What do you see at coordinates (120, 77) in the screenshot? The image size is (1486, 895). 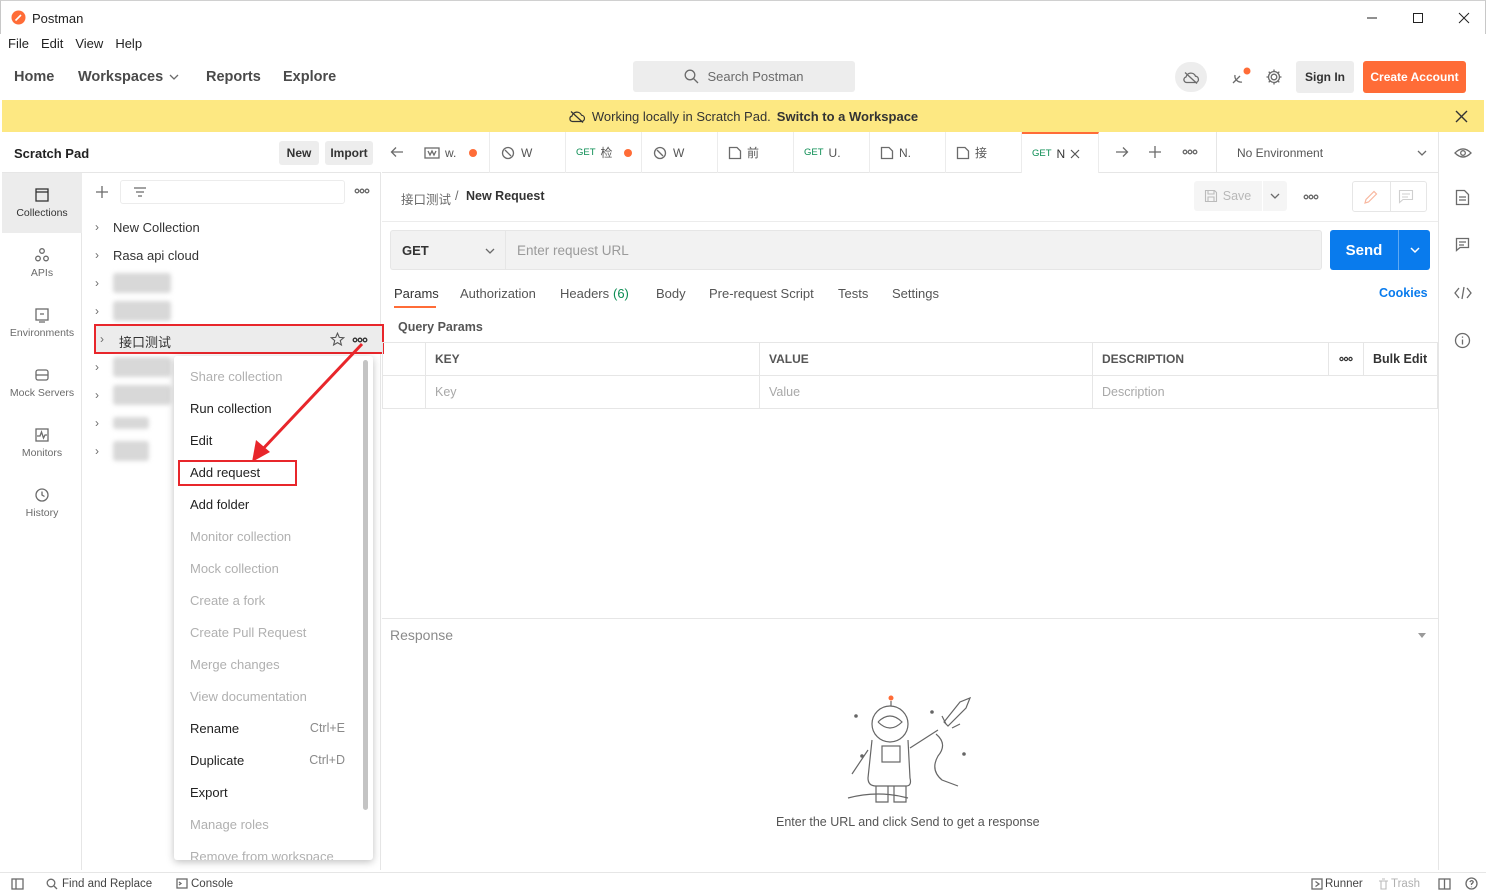 I see `nav-workspaces: Workspaces` at bounding box center [120, 77].